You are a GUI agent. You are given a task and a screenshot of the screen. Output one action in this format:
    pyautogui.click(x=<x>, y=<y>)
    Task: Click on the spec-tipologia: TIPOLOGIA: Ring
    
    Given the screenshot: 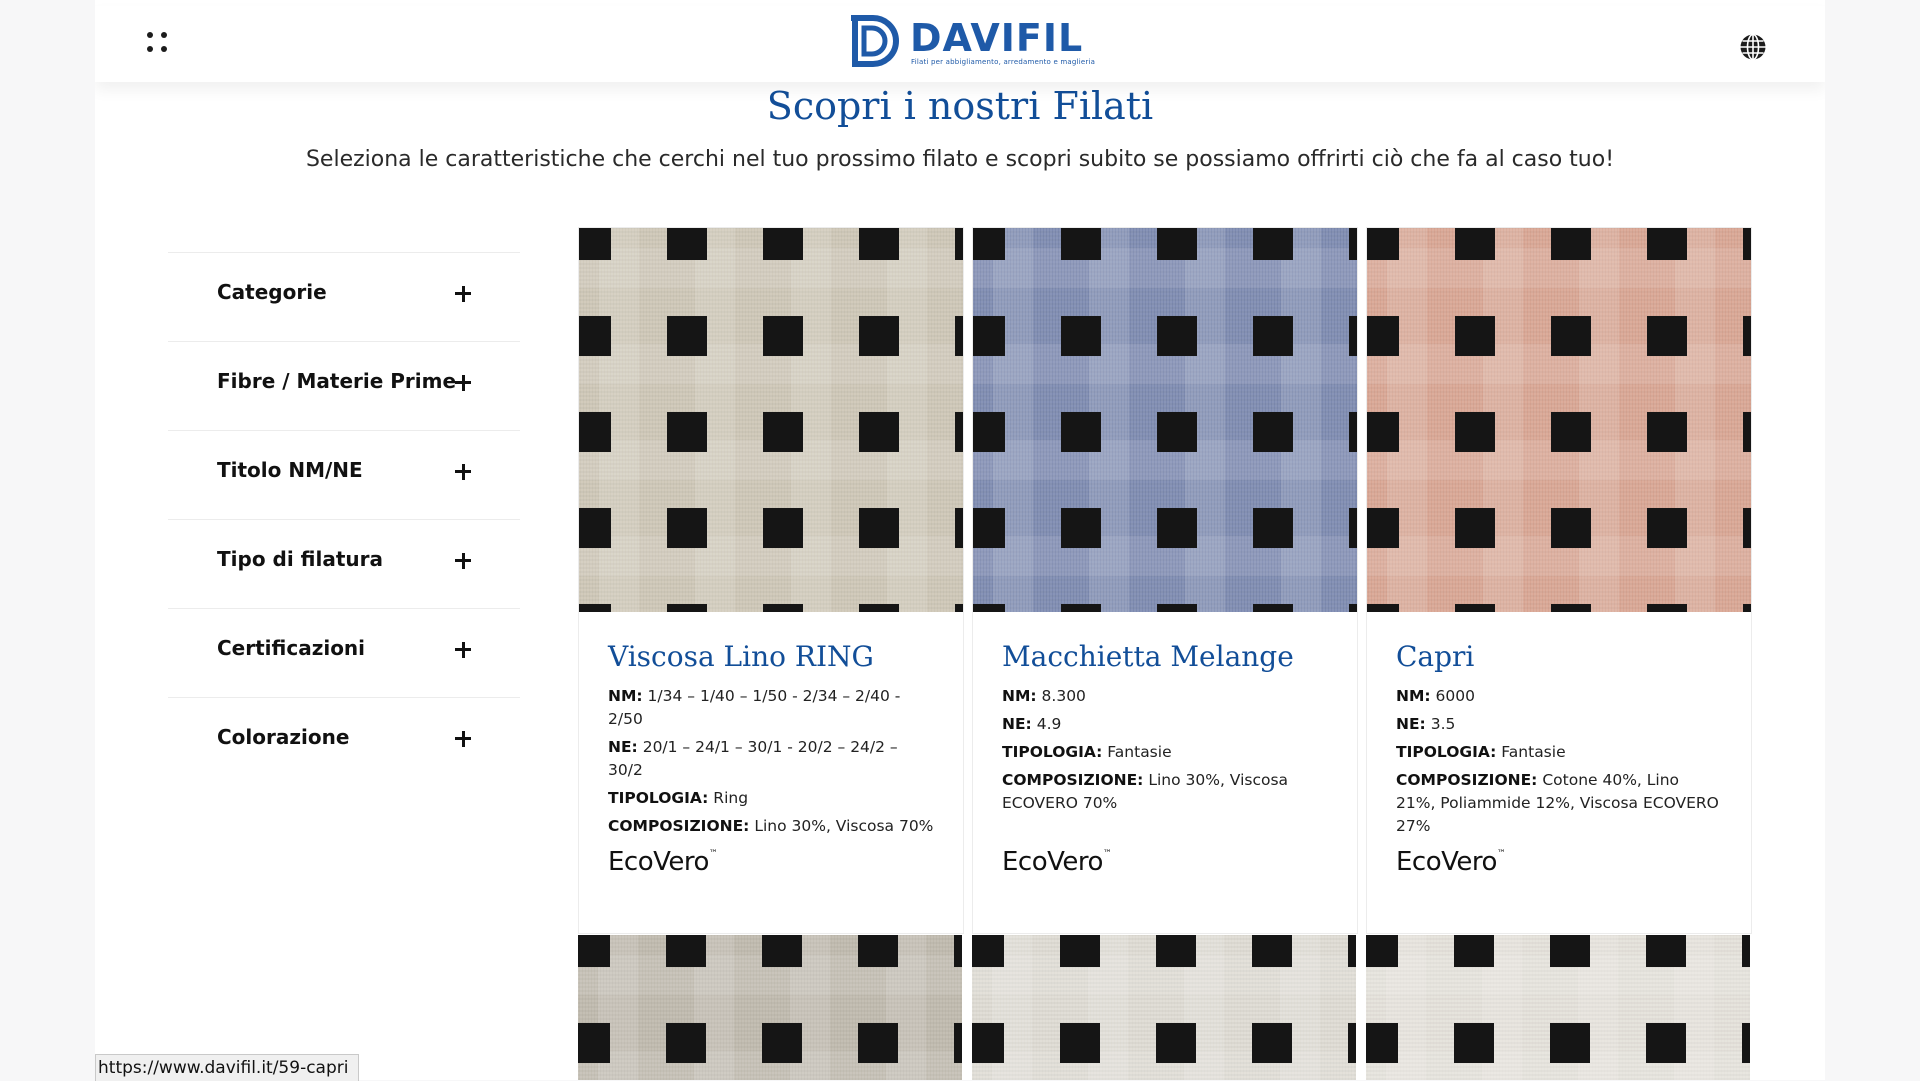 What is the action you would take?
    pyautogui.click(x=678, y=798)
    